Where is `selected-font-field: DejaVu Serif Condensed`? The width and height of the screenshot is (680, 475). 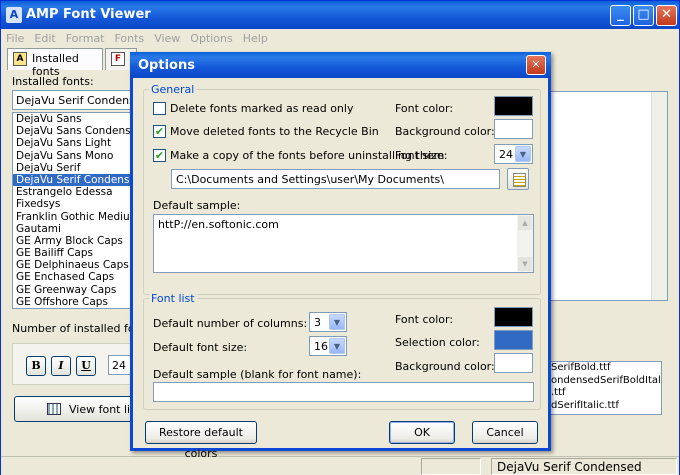
selected-font-field: DejaVu Serif Condensed is located at coordinates (71, 100).